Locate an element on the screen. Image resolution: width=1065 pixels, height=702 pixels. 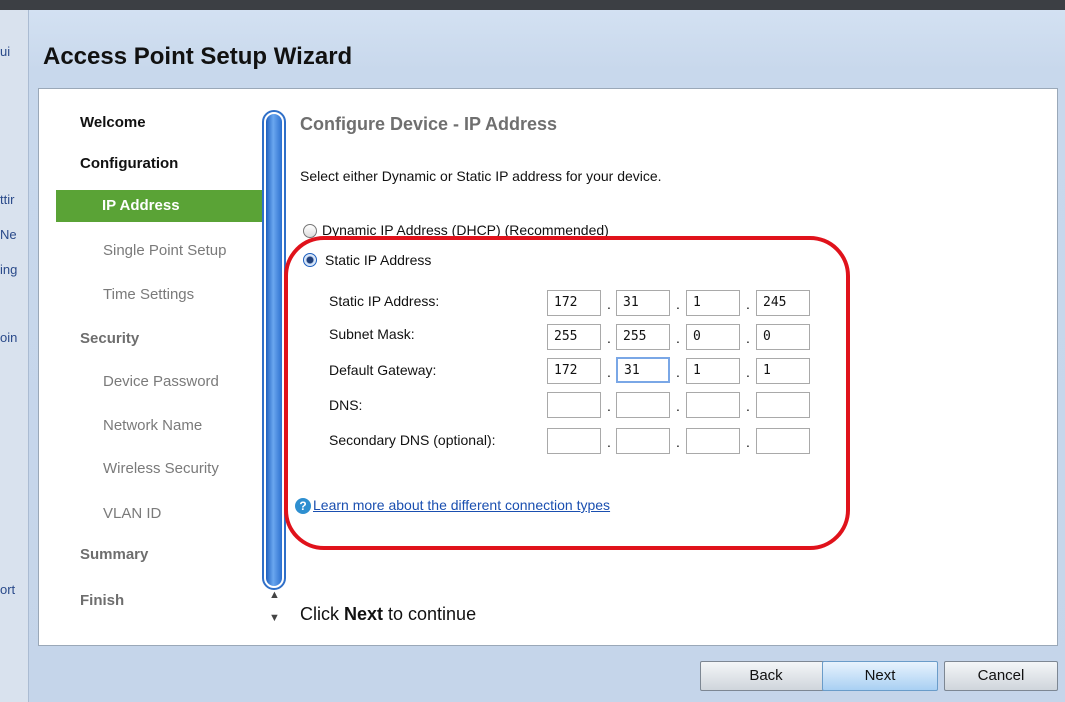
subnet-mask-octet-1: 255 is located at coordinates (574, 337).